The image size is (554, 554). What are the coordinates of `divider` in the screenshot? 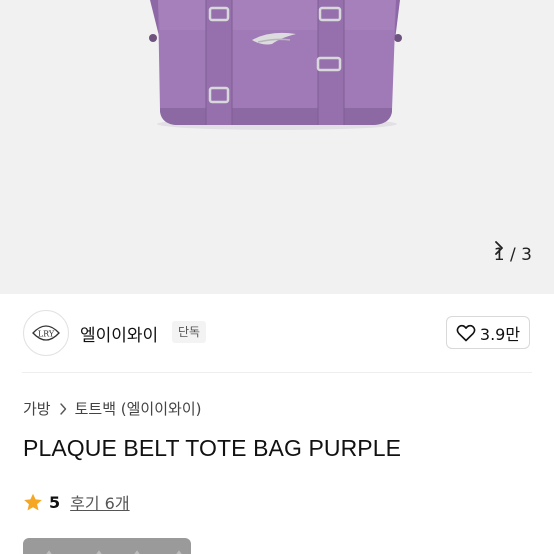 It's located at (277, 372).